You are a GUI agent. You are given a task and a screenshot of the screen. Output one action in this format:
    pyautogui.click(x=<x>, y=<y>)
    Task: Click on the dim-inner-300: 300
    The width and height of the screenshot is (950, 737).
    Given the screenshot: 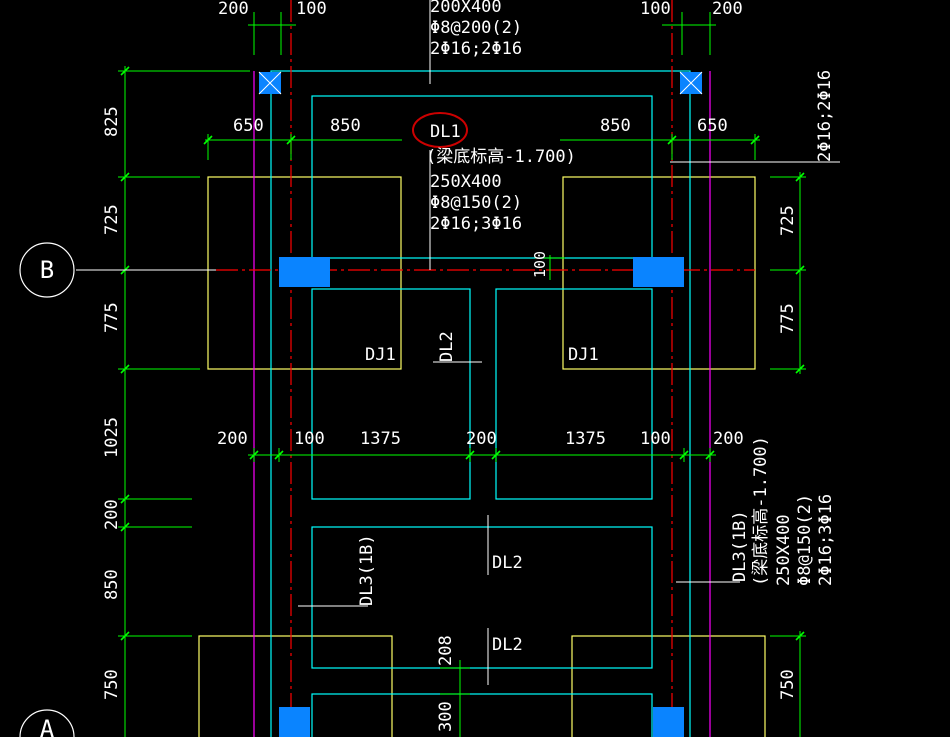 What is the action you would take?
    pyautogui.click(x=446, y=716)
    